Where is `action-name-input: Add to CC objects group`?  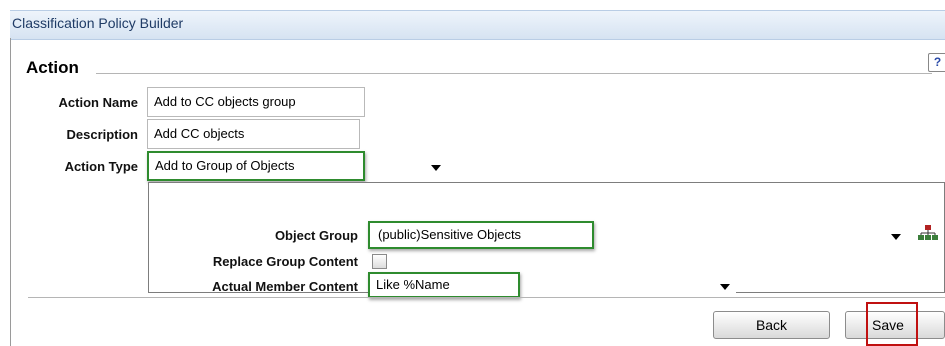 action-name-input: Add to CC objects group is located at coordinates (256, 102).